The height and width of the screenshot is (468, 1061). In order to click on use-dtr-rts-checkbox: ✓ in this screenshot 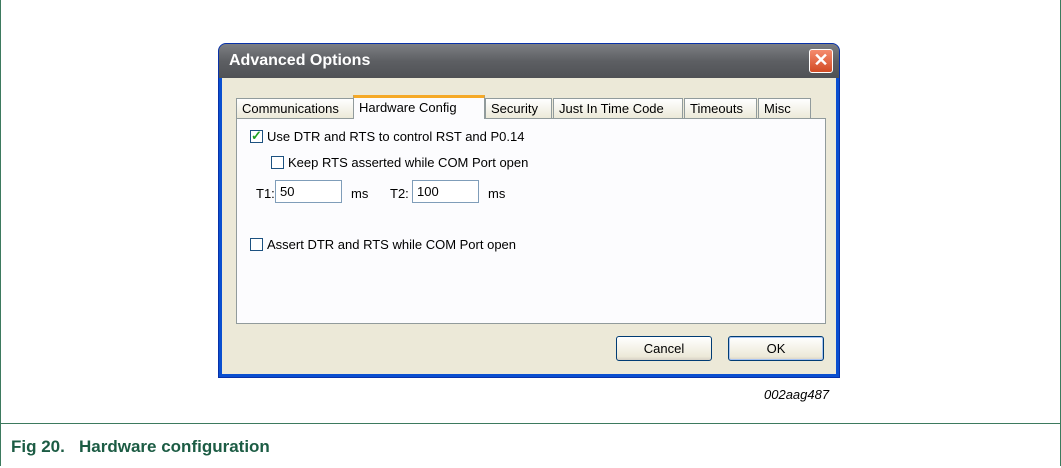, I will do `click(256, 135)`.